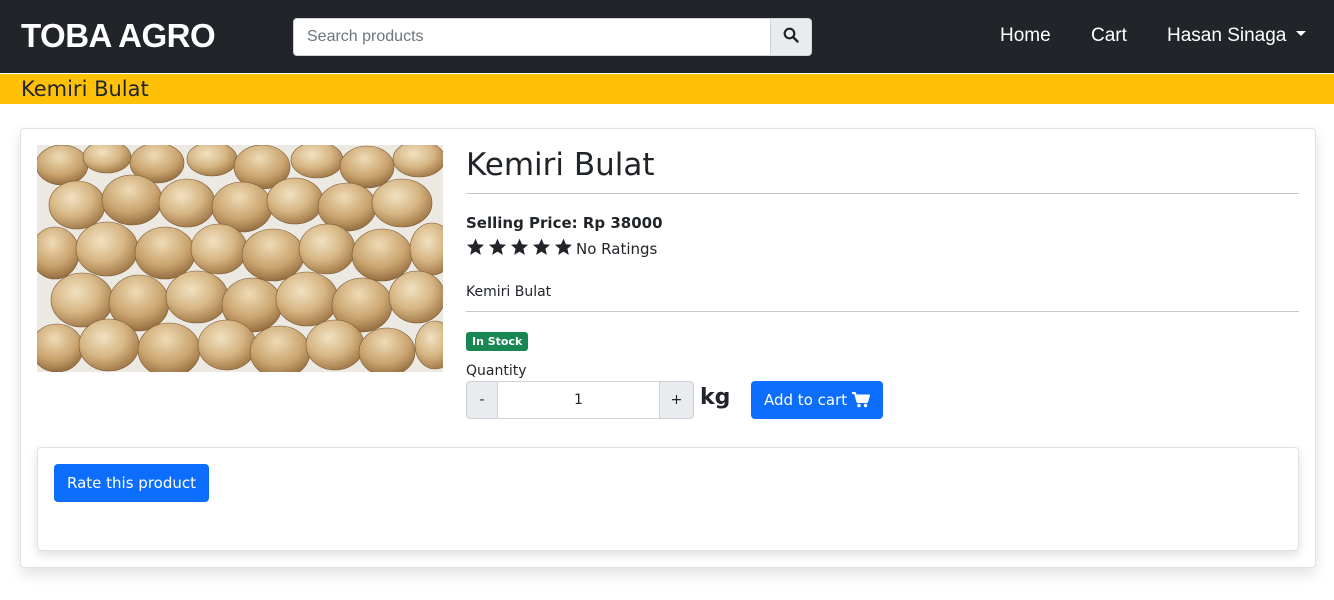 The image size is (1334, 600). Describe the element at coordinates (1109, 36) in the screenshot. I see `nav-cart-link: Cart` at that location.